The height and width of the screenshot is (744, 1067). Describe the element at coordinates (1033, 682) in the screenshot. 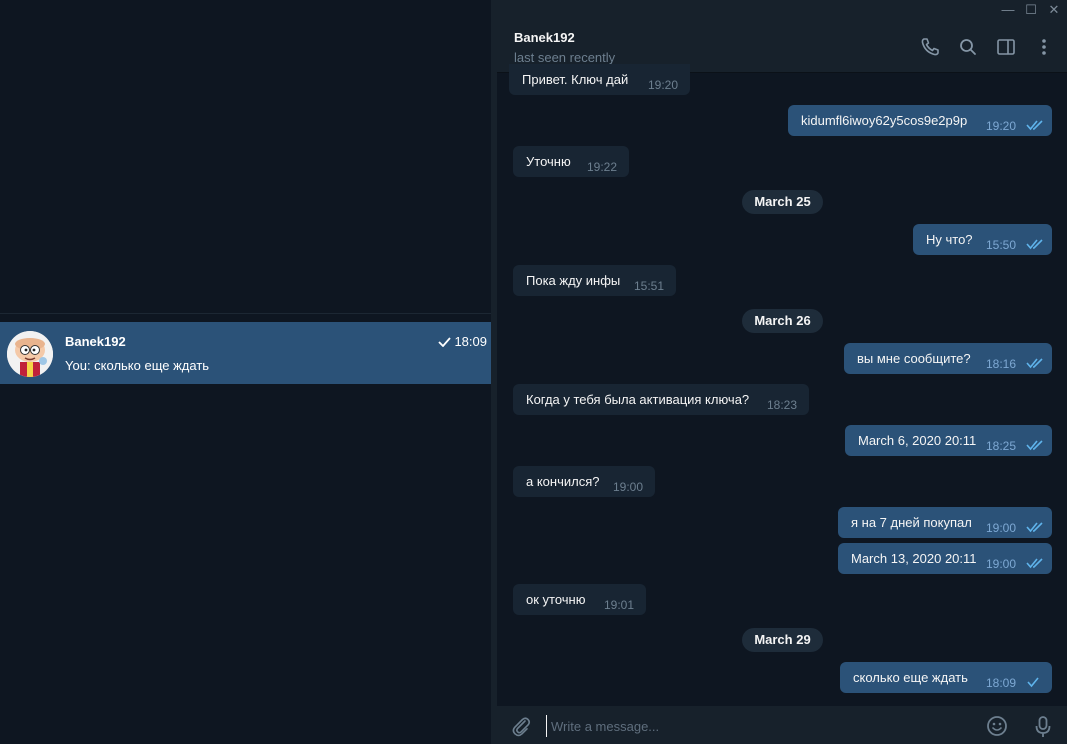

I see `single-check-icon` at that location.